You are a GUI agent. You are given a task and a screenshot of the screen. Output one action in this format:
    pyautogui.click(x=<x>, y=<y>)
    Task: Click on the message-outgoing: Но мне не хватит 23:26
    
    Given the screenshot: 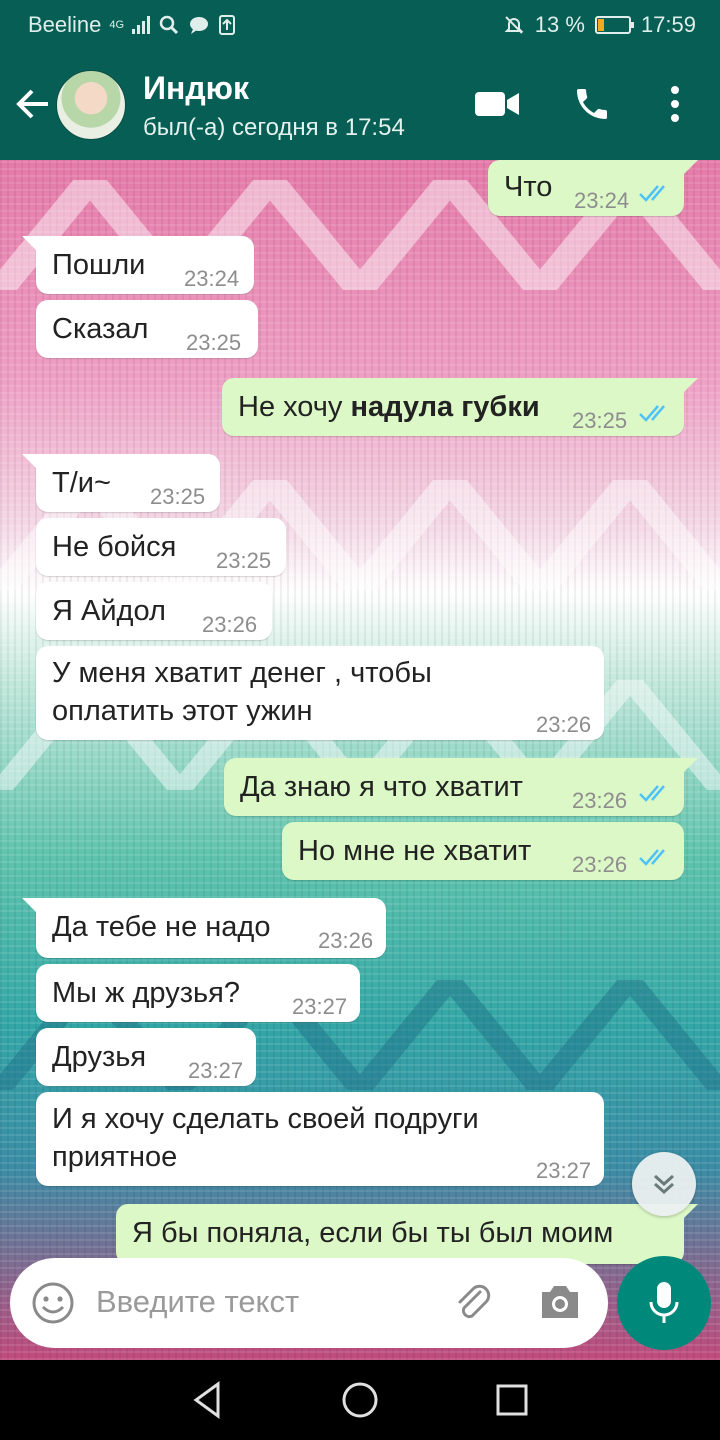 What is the action you would take?
    pyautogui.click(x=483, y=851)
    